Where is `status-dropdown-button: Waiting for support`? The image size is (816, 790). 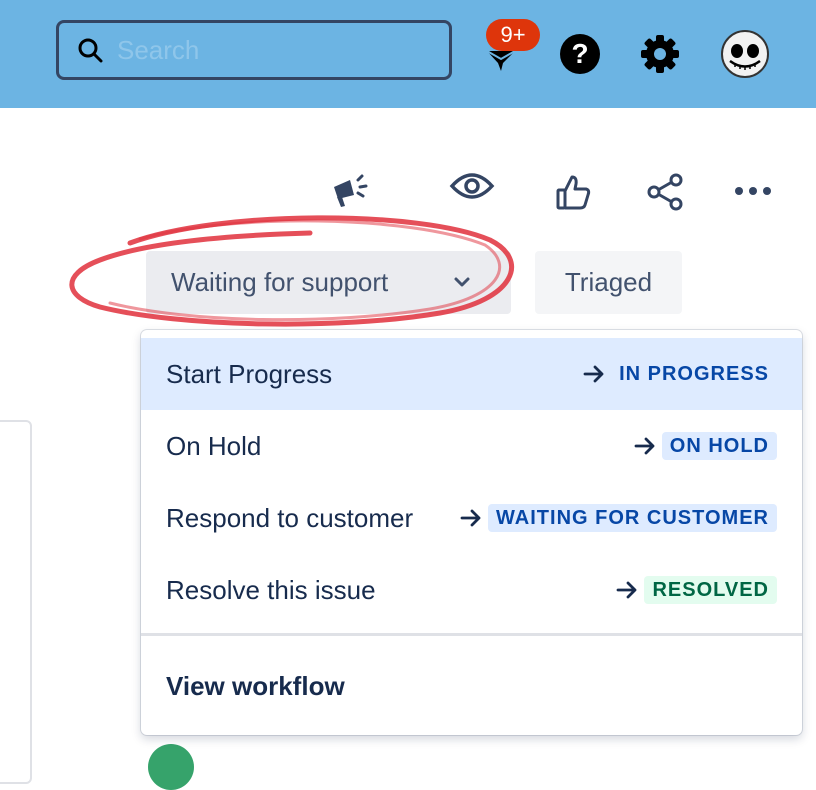
status-dropdown-button: Waiting for support is located at coordinates (328, 282).